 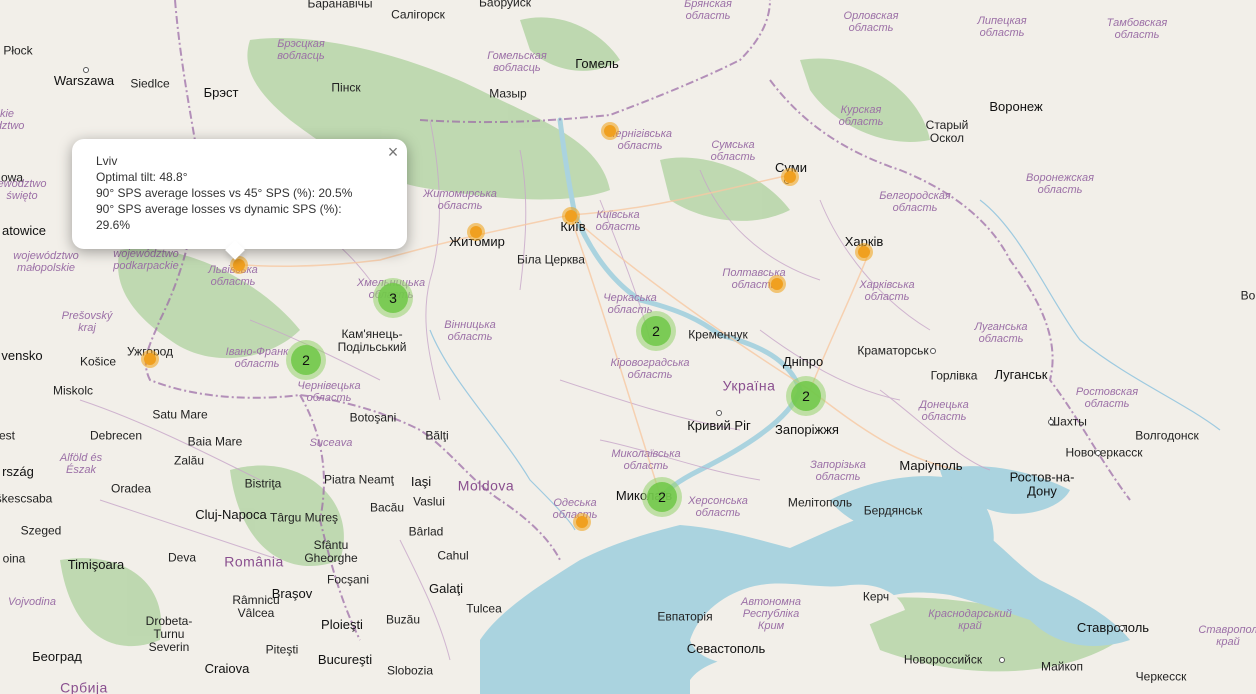 What do you see at coordinates (508, 93) in the screenshot?
I see `city-label-mazyr: Мазыр` at bounding box center [508, 93].